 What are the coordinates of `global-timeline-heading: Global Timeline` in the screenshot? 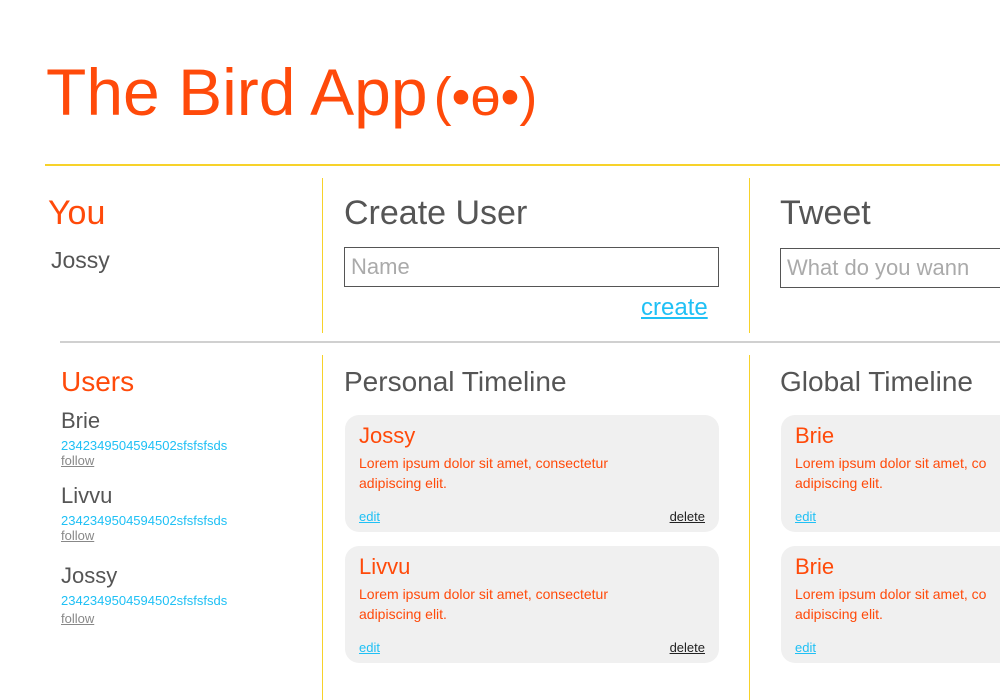 It's located at (876, 381).